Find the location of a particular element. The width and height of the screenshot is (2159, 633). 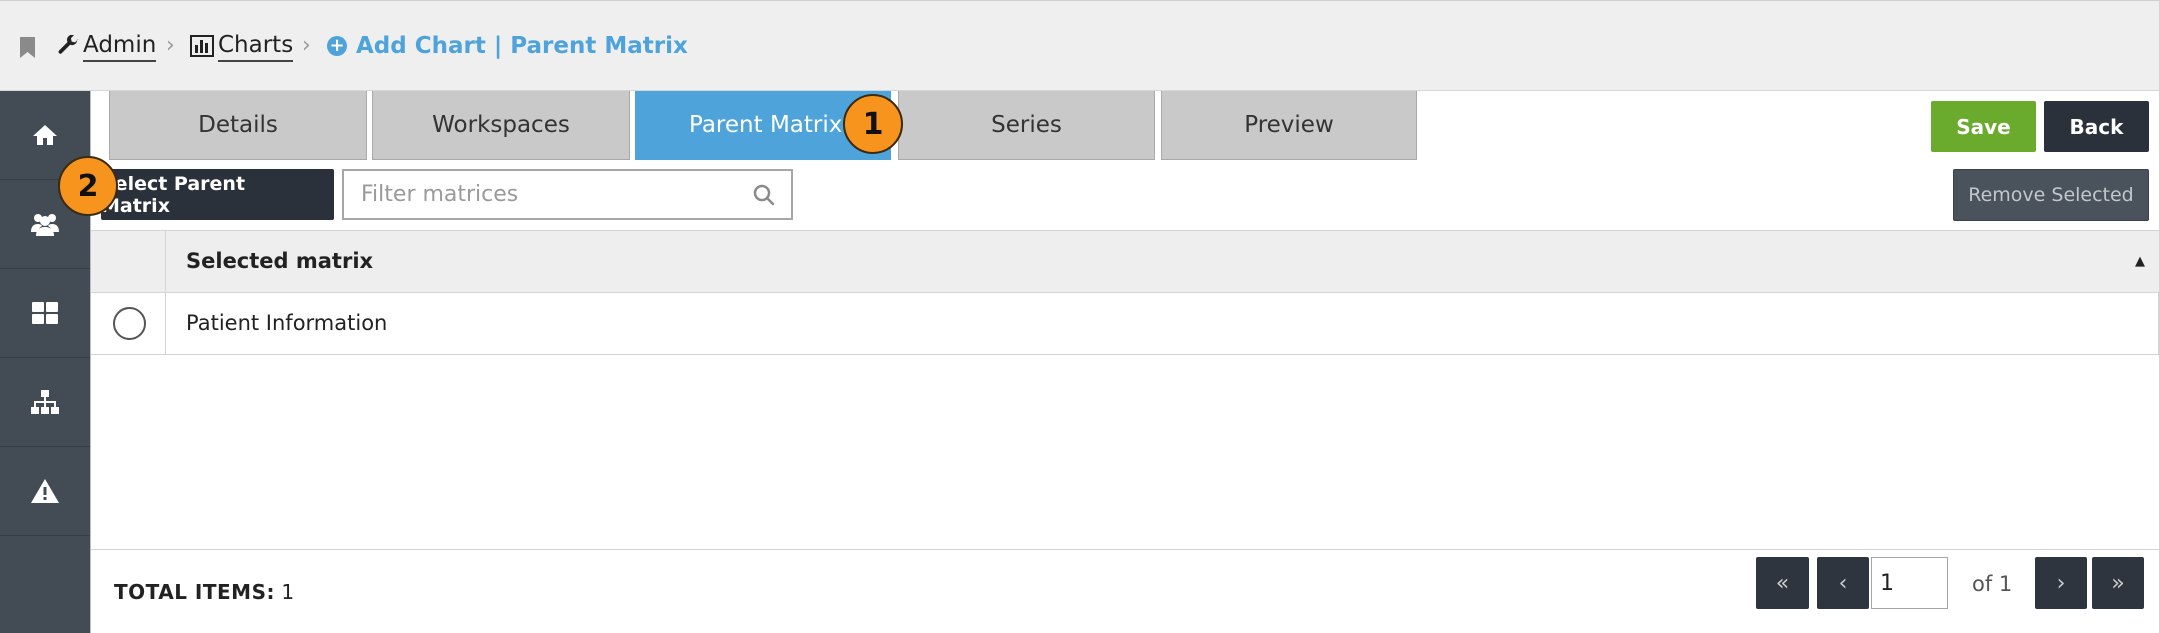

total-items-value: 1 is located at coordinates (288, 592).